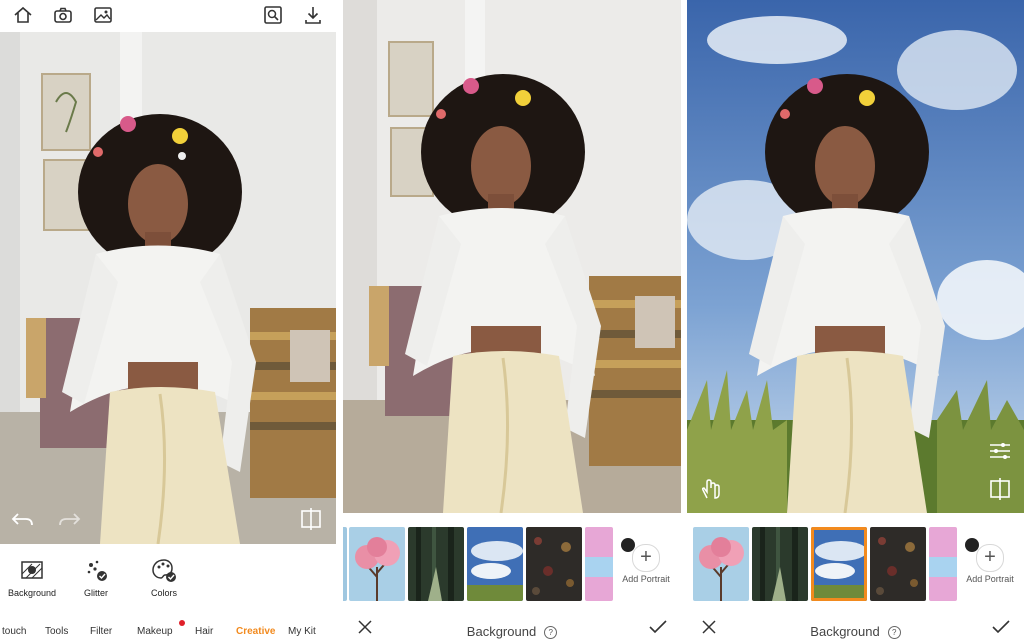  Describe the element at coordinates (712, 489) in the screenshot. I see `hand-gesture-icon` at that location.